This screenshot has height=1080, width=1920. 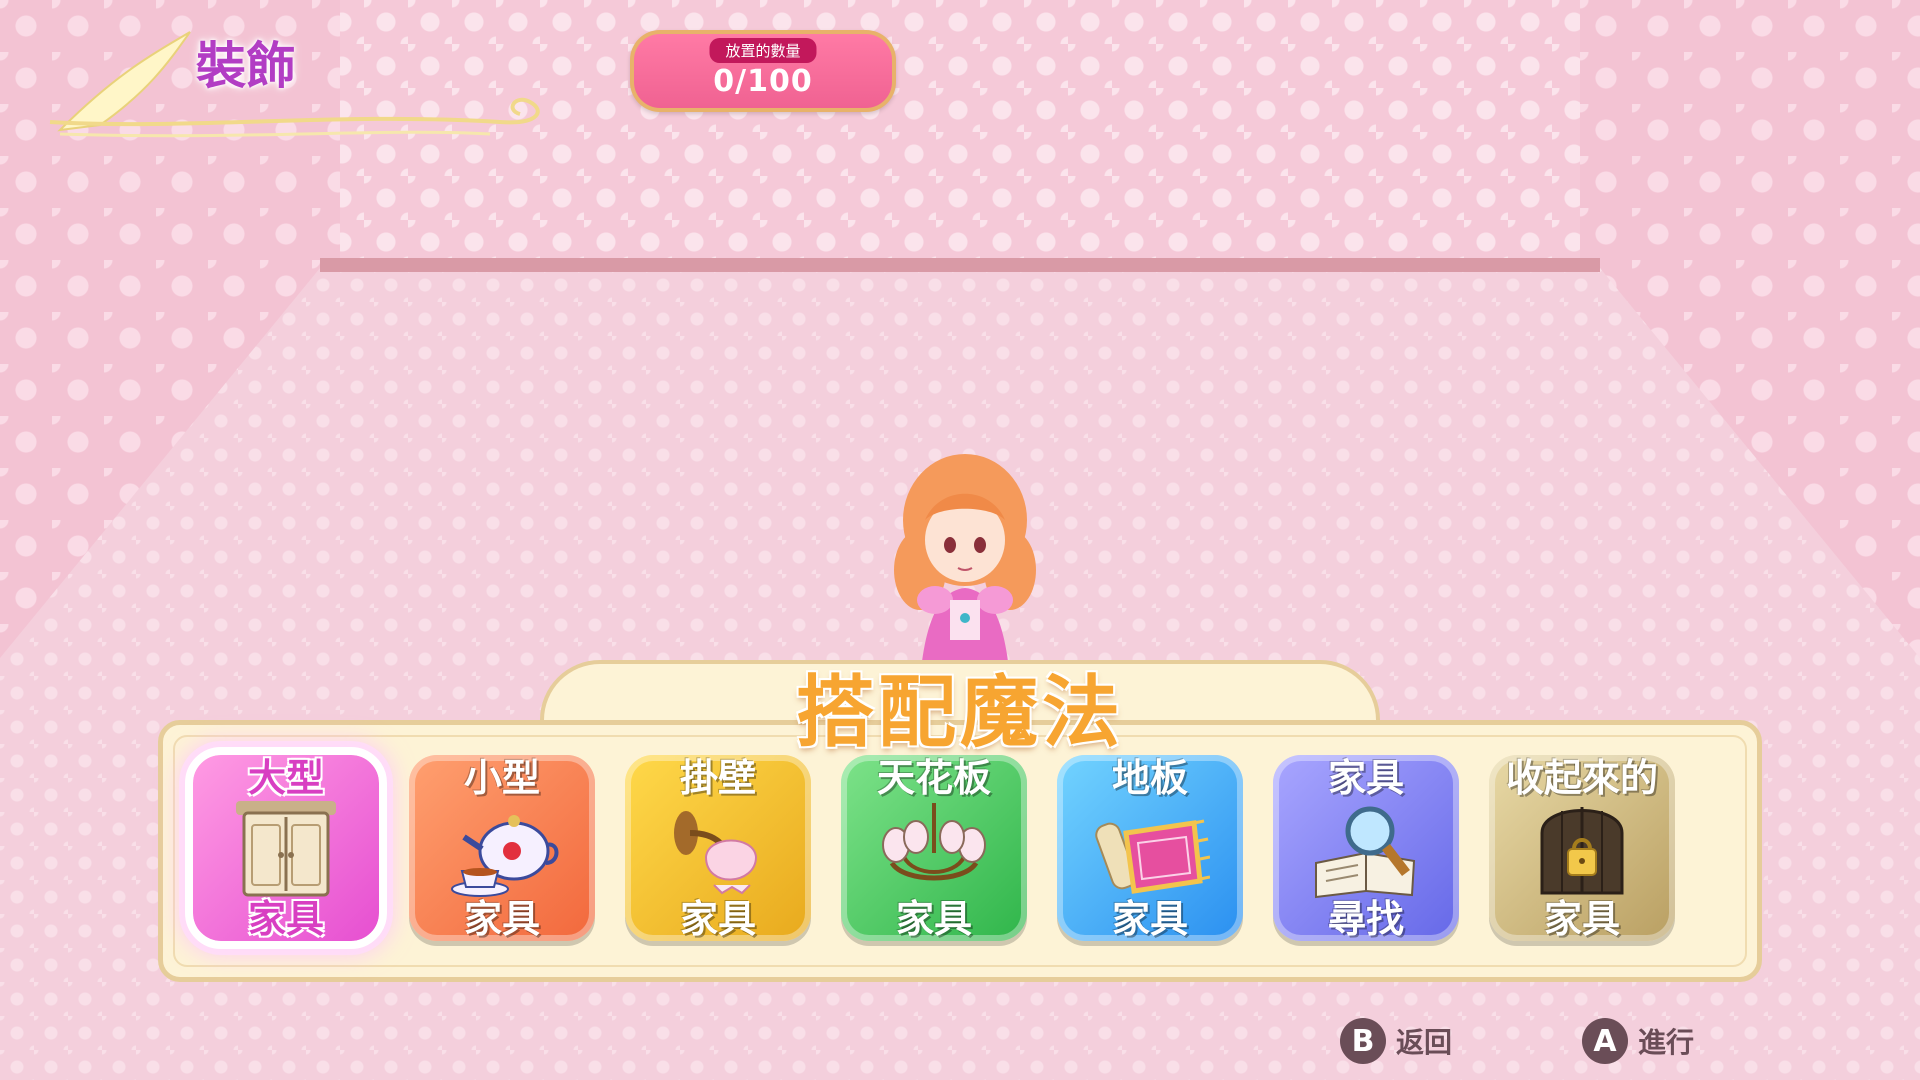 I want to click on menu-title: 搭配魔法, so click(x=959, y=713).